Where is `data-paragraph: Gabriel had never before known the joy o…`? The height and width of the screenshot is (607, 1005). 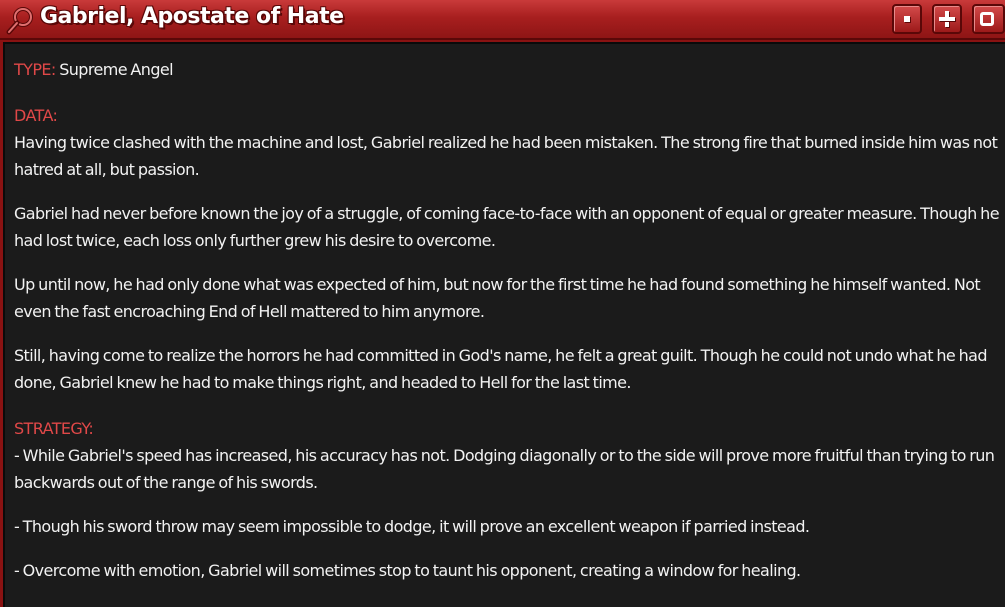 data-paragraph: Gabriel had never before known the joy o… is located at coordinates (507, 227).